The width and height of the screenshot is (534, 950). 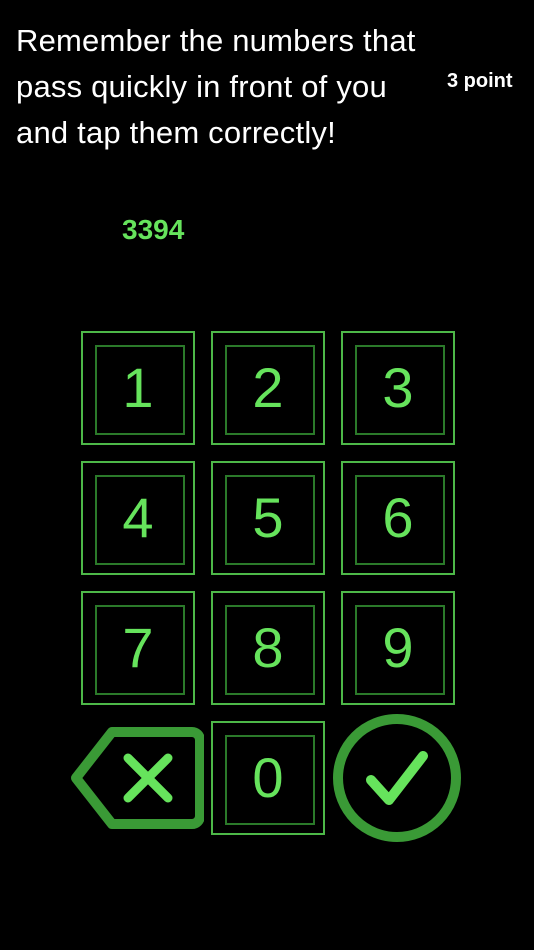 I want to click on confirm-button, so click(x=397, y=778).